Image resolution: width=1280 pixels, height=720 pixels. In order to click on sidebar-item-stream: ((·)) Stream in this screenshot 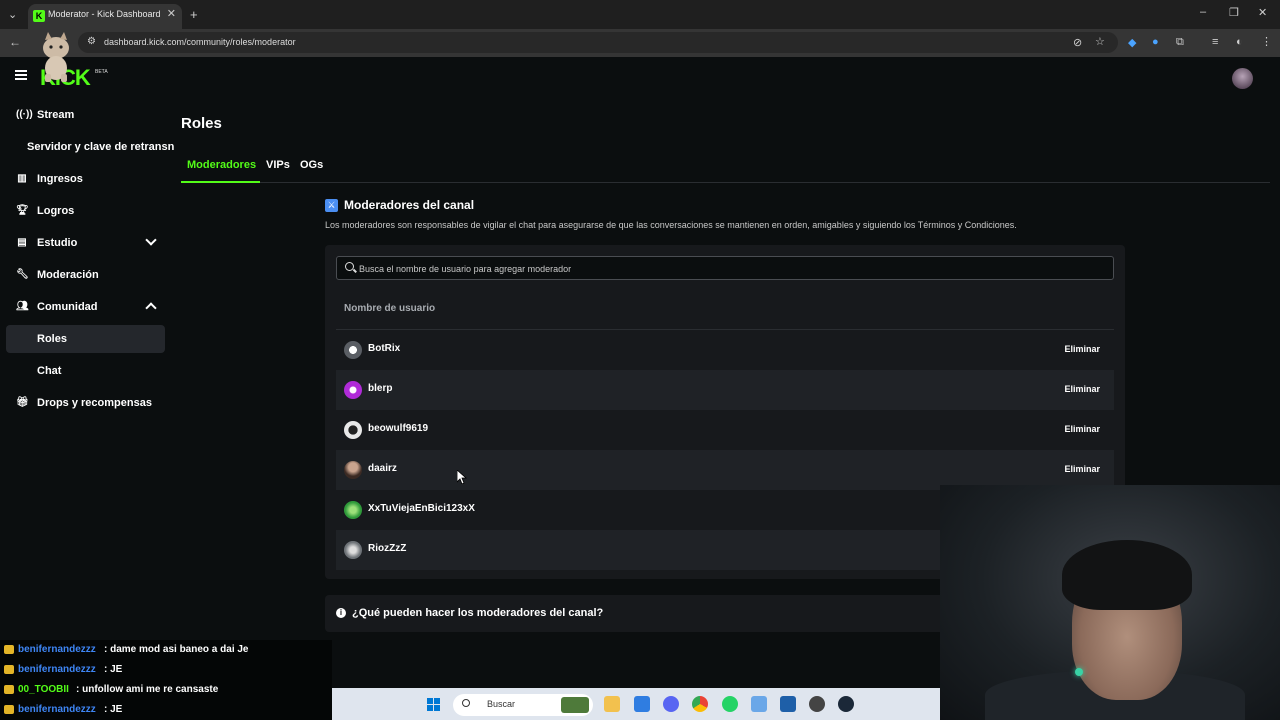, I will do `click(85, 115)`.